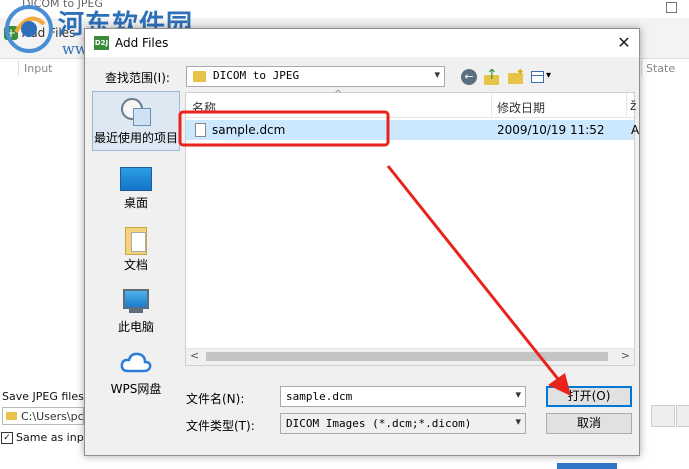  Describe the element at coordinates (136, 389) in the screenshot. I see `places-item-label: WPS网盘` at that location.